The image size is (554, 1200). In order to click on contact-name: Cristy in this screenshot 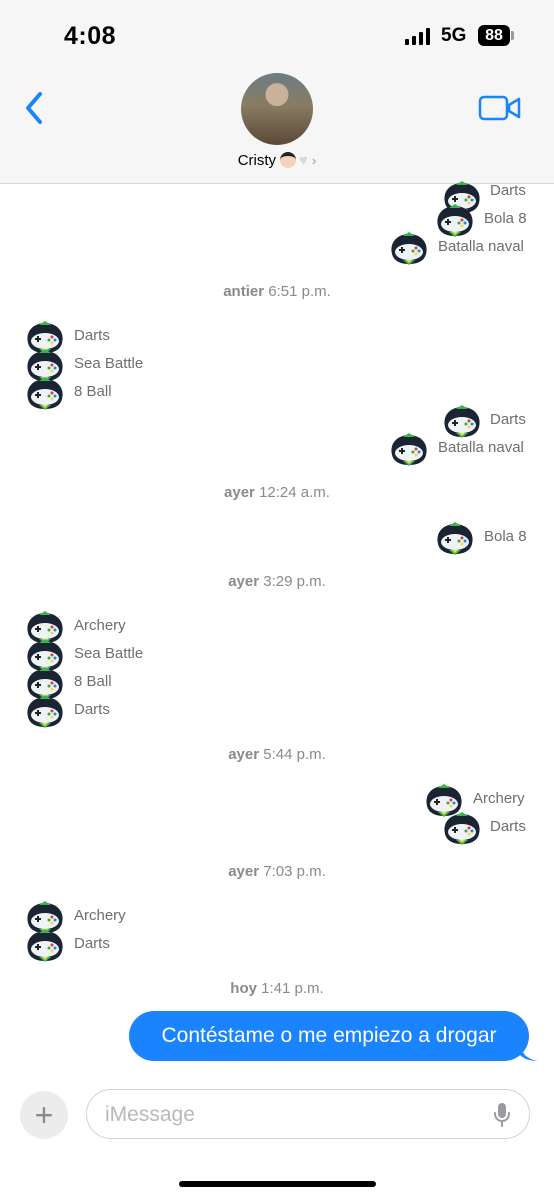, I will do `click(257, 160)`.